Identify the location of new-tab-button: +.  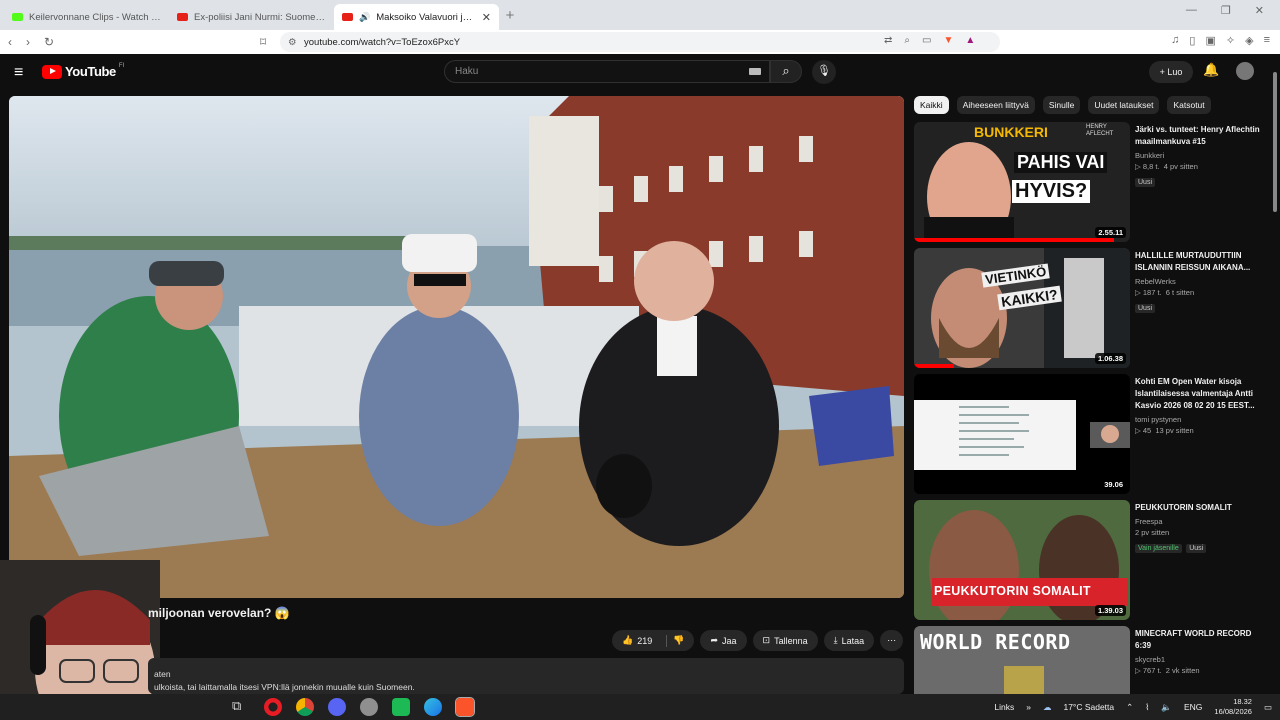
(510, 17).